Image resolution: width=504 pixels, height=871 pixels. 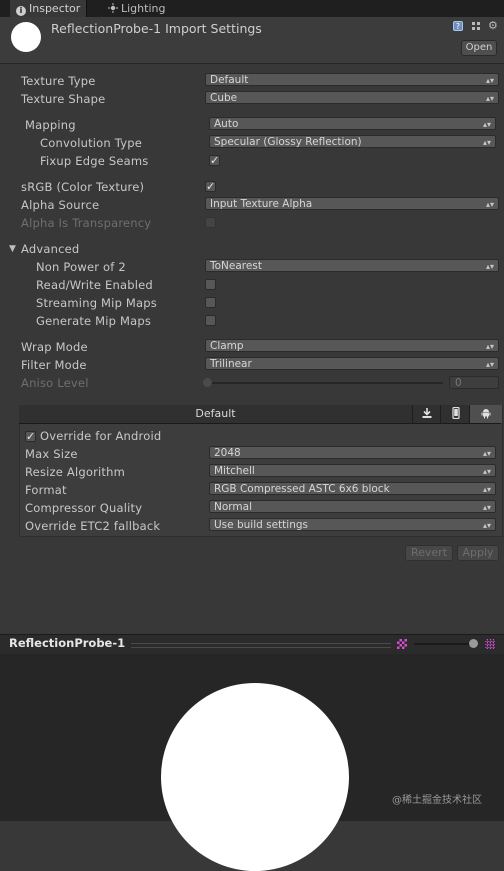 I want to click on non-power-of-2-label: Non Power of 2, so click(x=81, y=267).